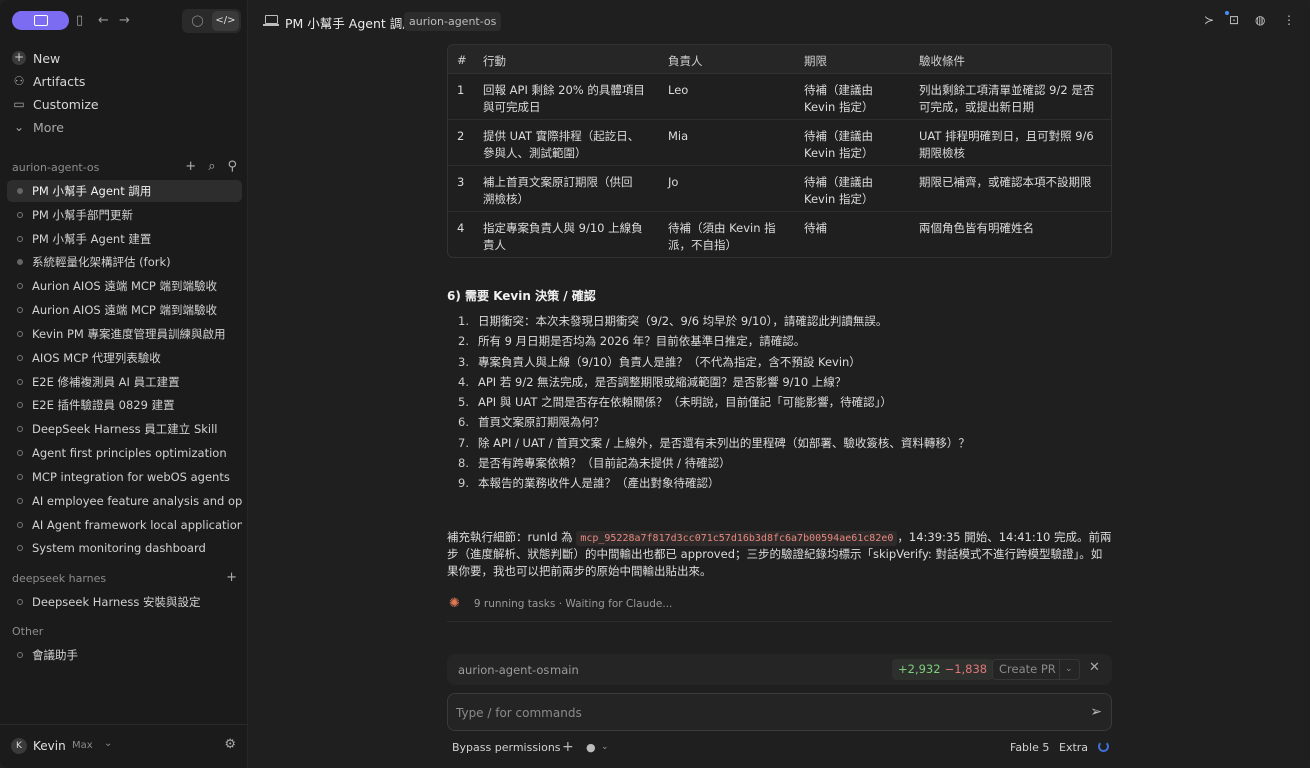 This screenshot has width=1310, height=768. I want to click on thread-item: PM 小幫手 Agent 調用, so click(124, 191).